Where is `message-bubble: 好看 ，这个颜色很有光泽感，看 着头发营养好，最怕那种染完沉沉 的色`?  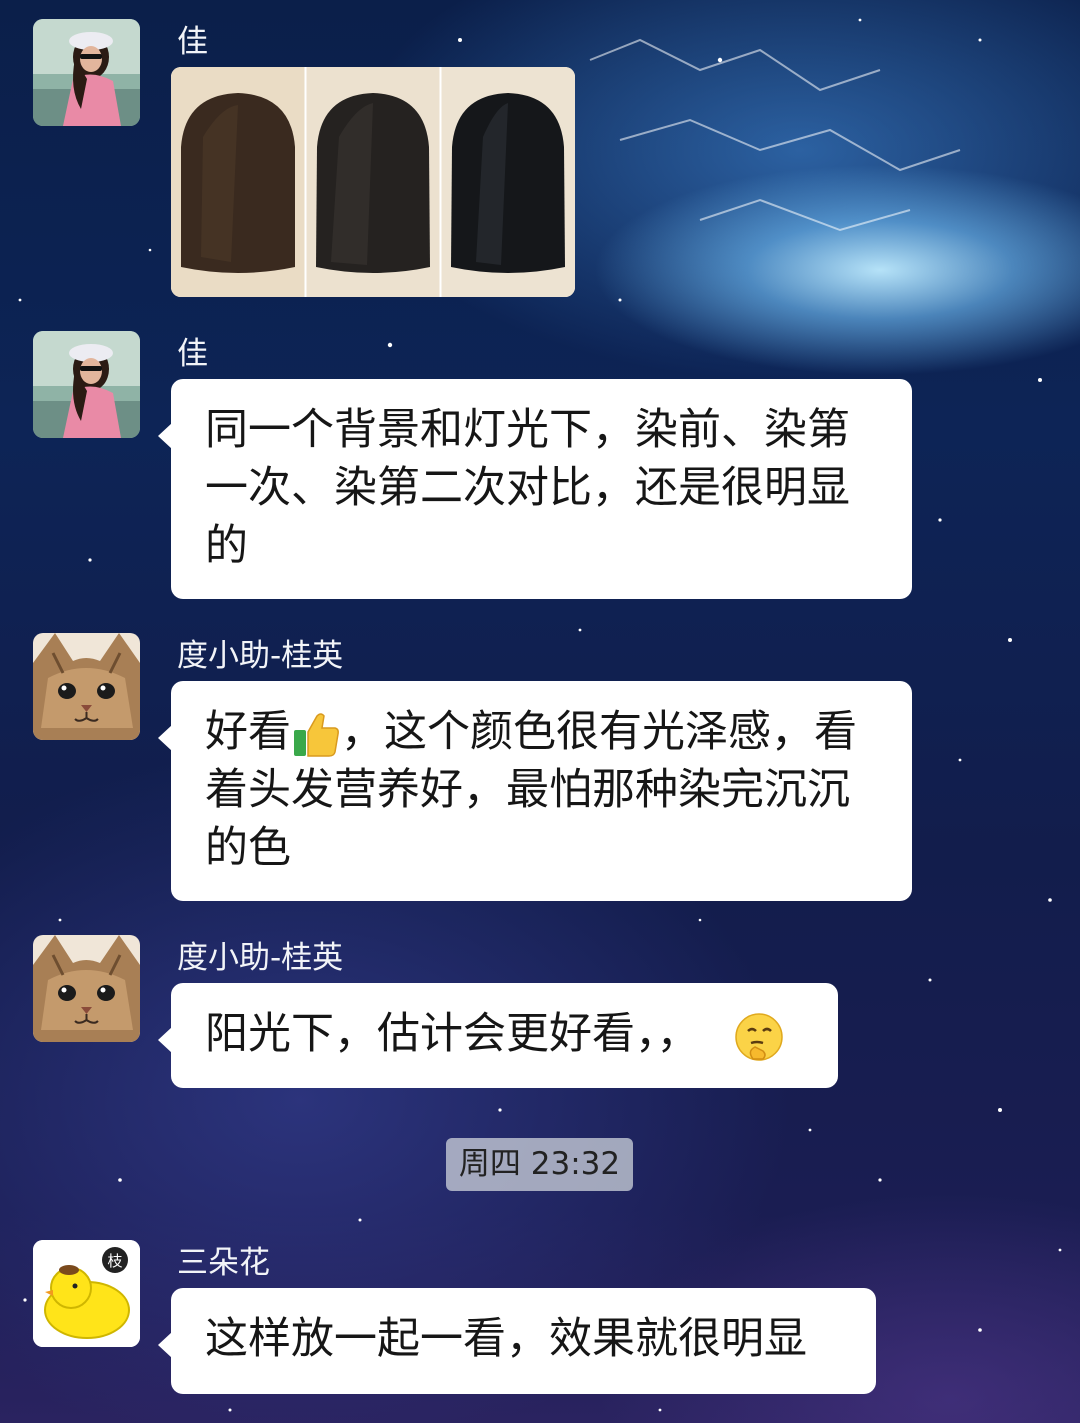 message-bubble: 好看 ，这个颜色很有光泽感，看 着头发营养好，最怕那种染完沉沉 的色 is located at coordinates (535, 791).